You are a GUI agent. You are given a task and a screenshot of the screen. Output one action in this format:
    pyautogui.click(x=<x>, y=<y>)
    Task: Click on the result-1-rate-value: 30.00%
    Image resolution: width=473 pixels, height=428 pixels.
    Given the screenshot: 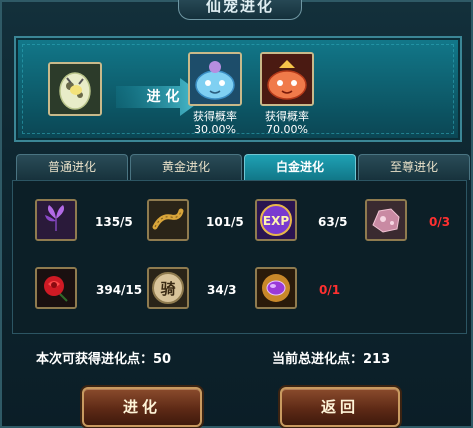 What is the action you would take?
    pyautogui.click(x=215, y=129)
    